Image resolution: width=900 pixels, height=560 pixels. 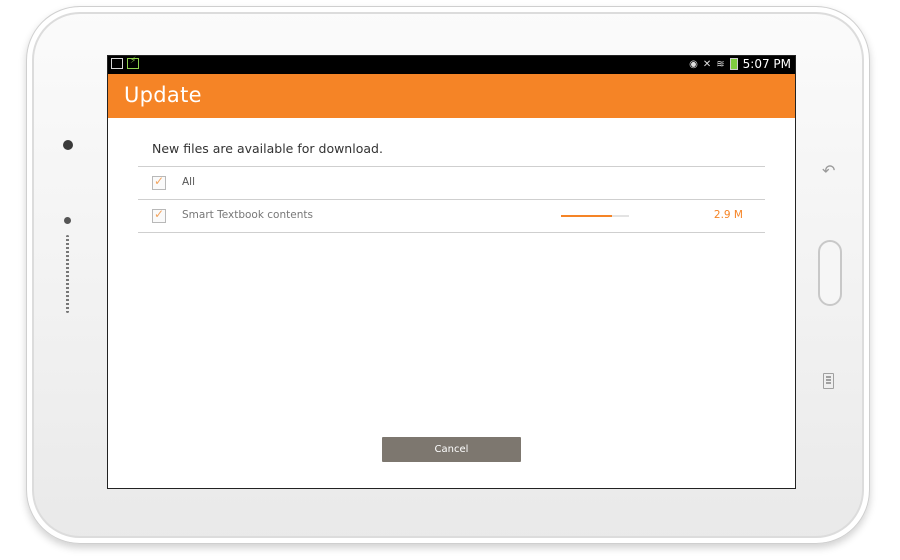 What do you see at coordinates (163, 95) in the screenshot?
I see `page-title: Update` at bounding box center [163, 95].